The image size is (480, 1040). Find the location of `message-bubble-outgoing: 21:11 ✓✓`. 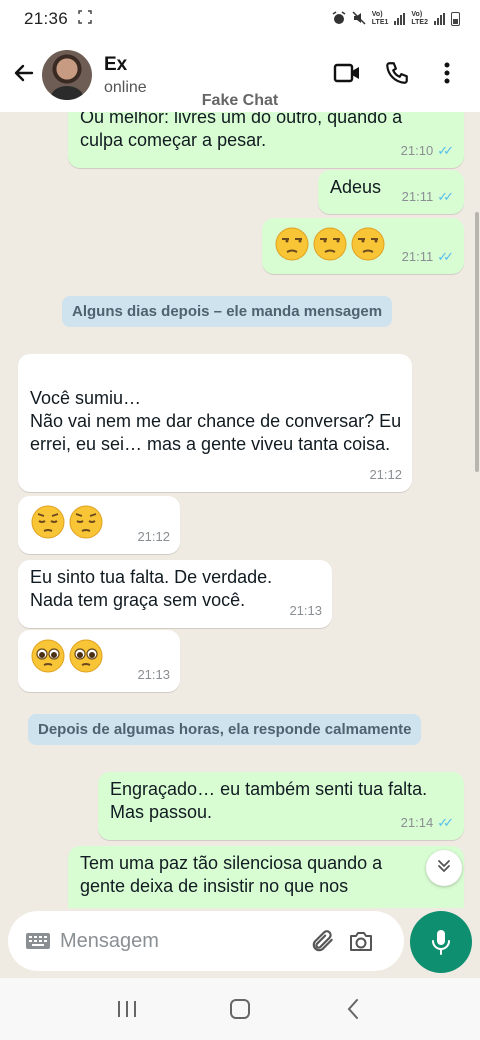

message-bubble-outgoing: 21:11 ✓✓ is located at coordinates (363, 246).